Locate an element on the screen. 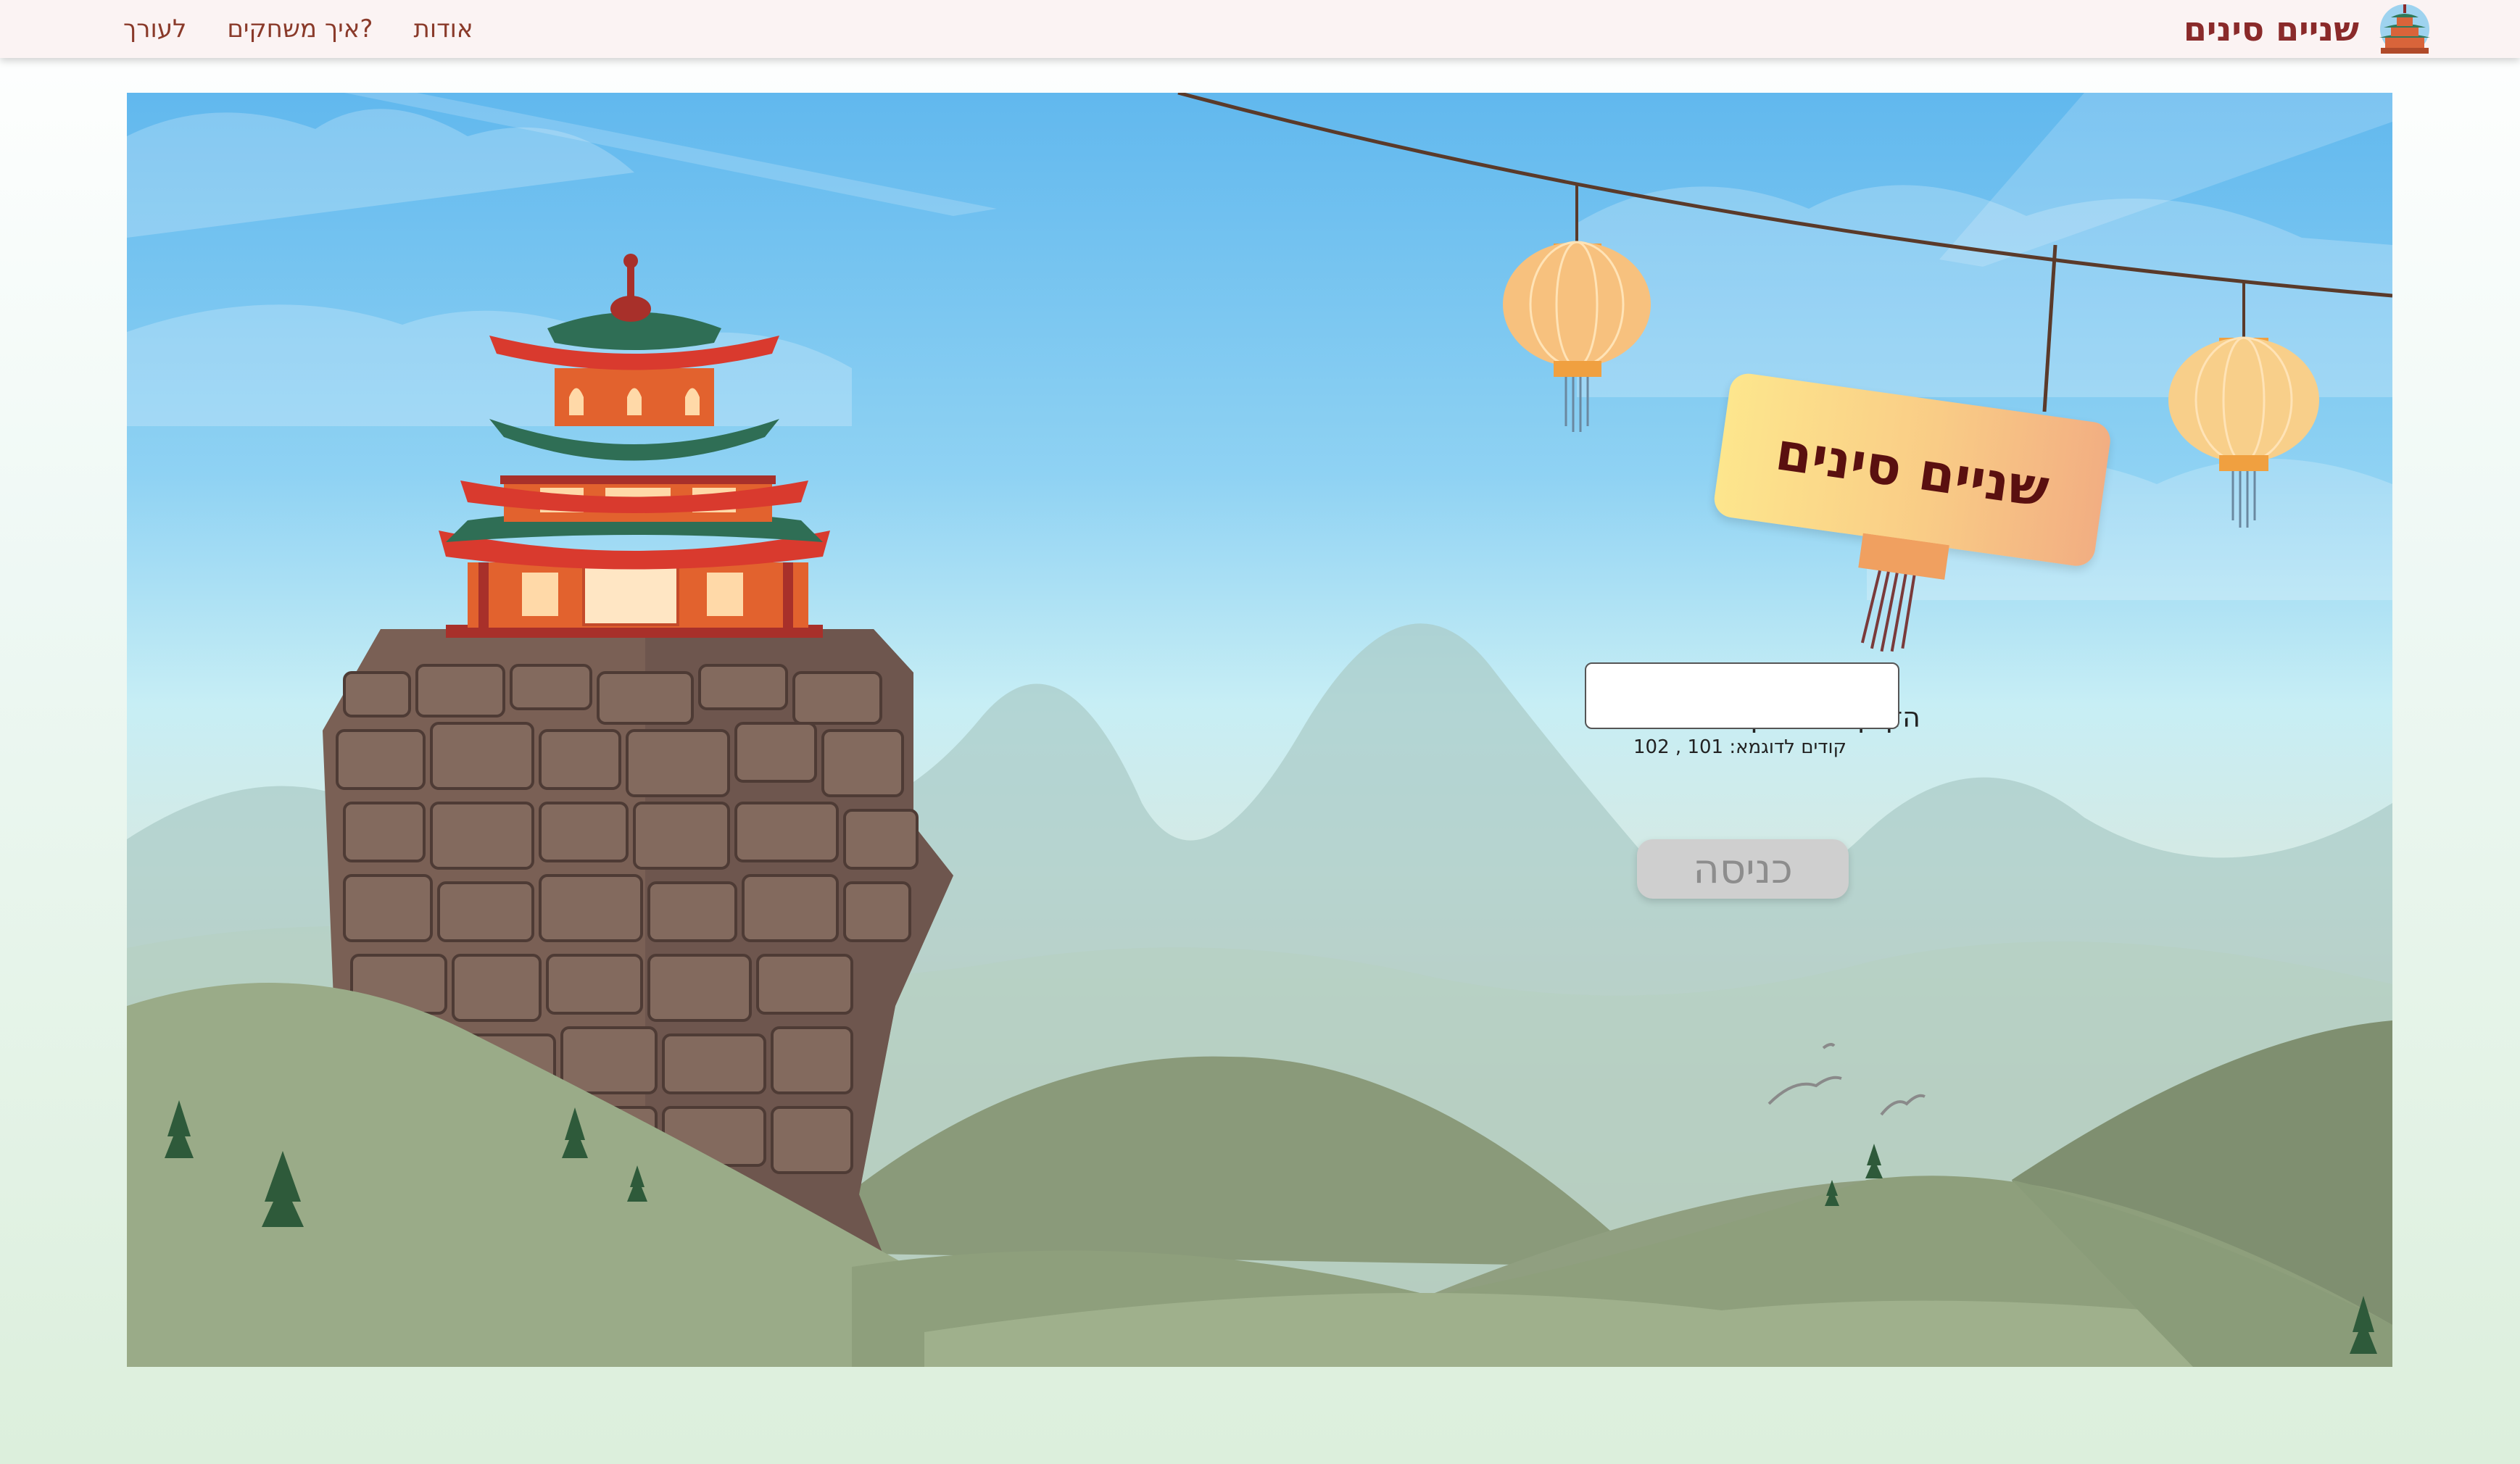  nav-links: לעורך איך משחקים? אודות is located at coordinates (298, 29).